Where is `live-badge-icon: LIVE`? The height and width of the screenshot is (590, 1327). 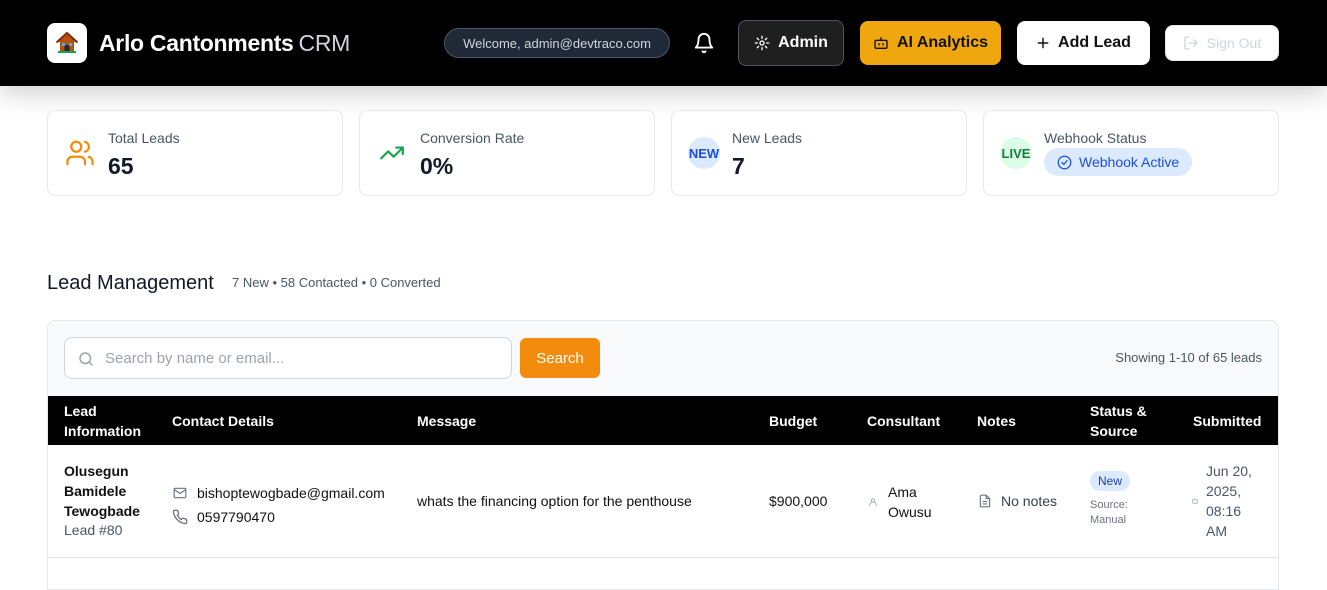
live-badge-icon: LIVE is located at coordinates (1016, 153).